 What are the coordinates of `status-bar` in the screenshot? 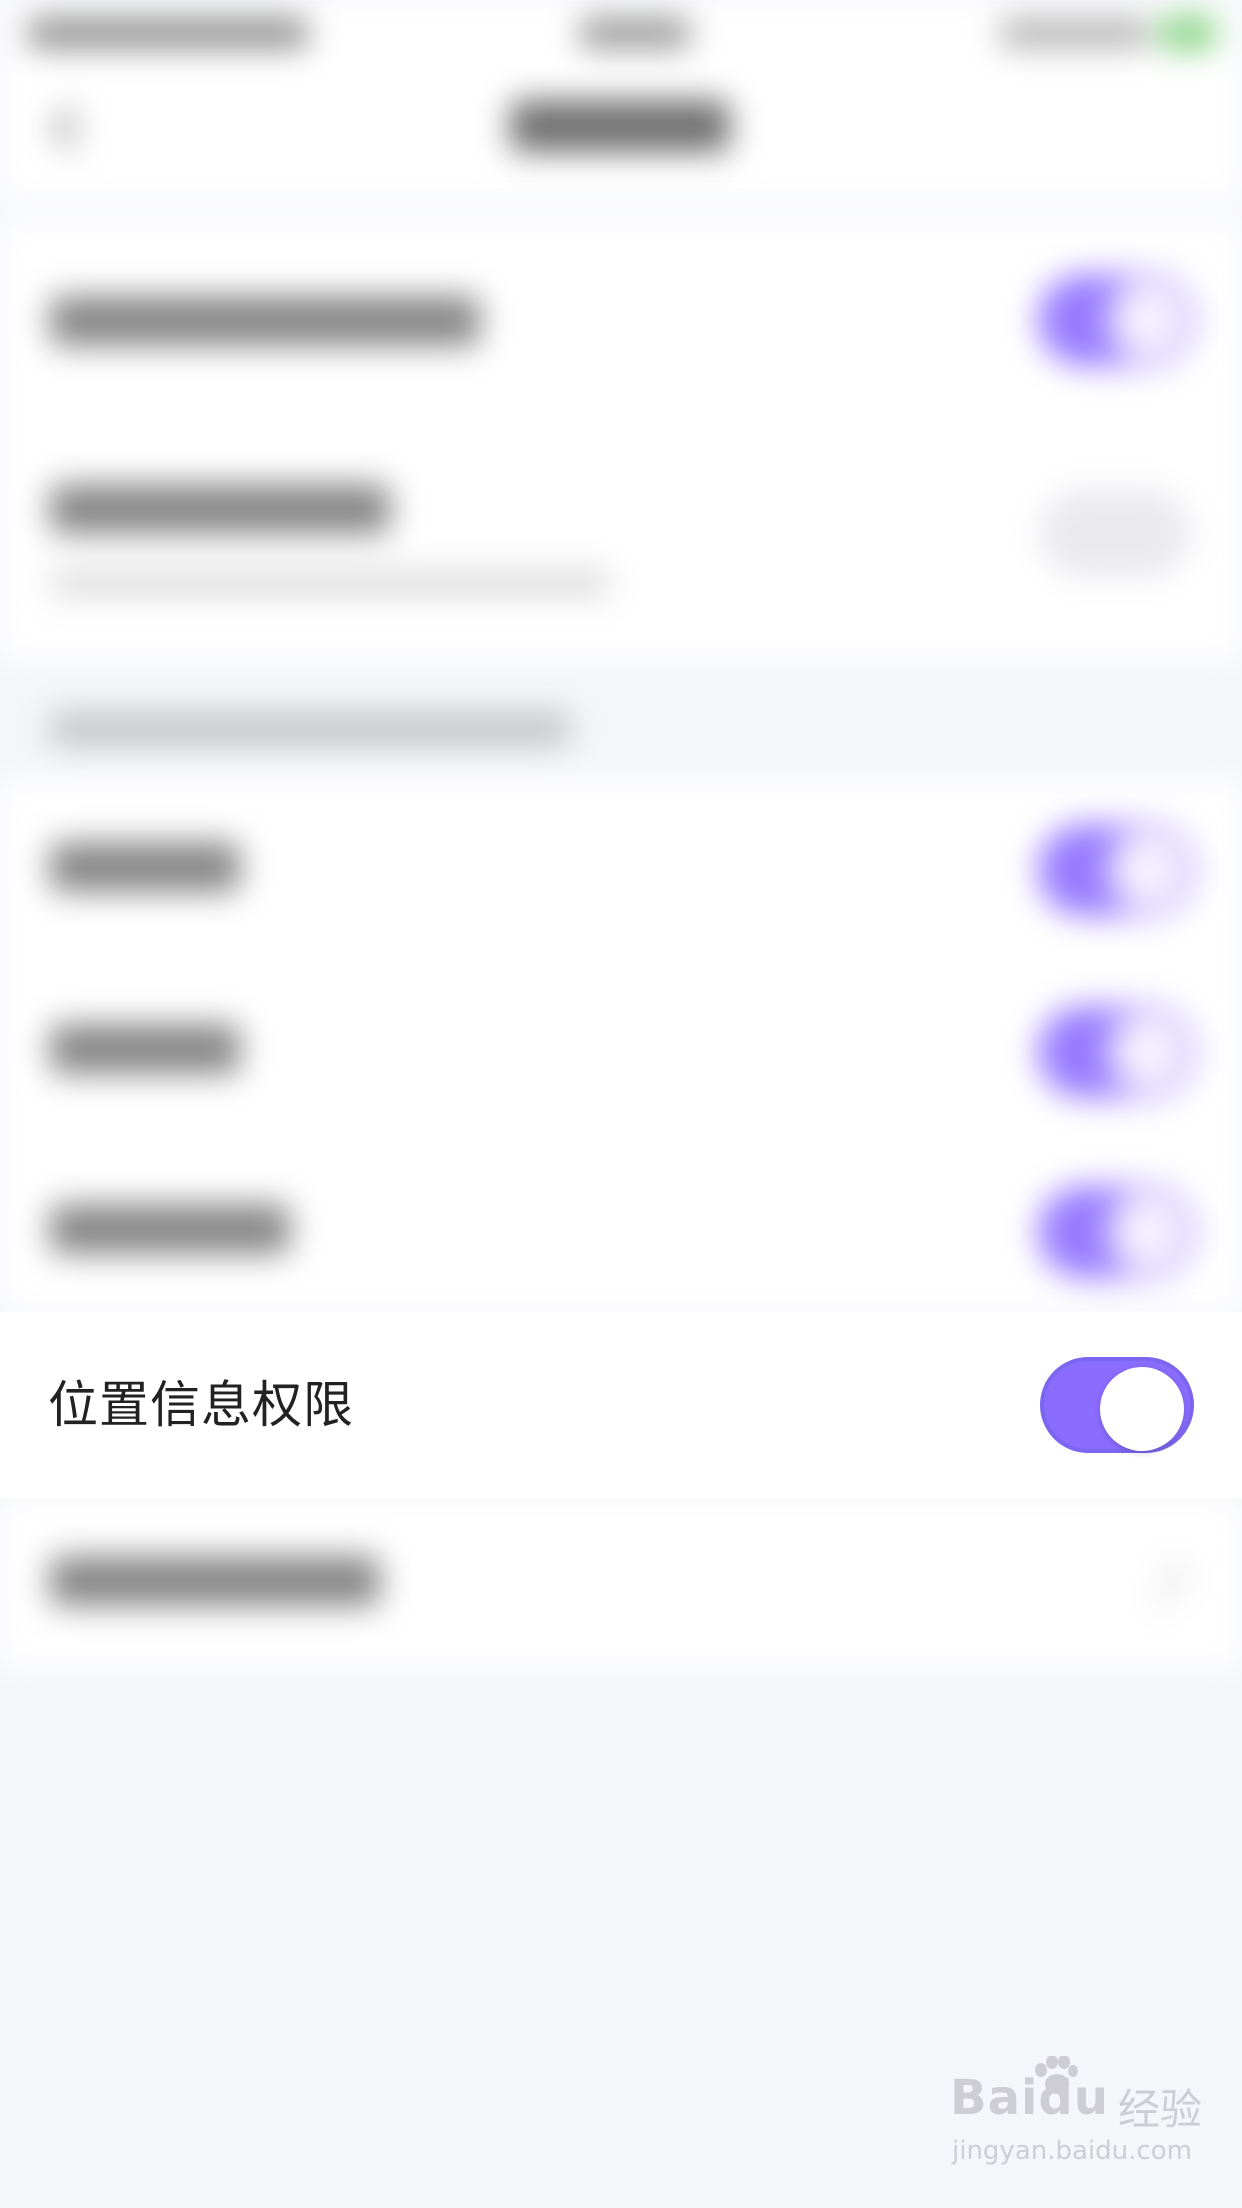 It's located at (621, 32).